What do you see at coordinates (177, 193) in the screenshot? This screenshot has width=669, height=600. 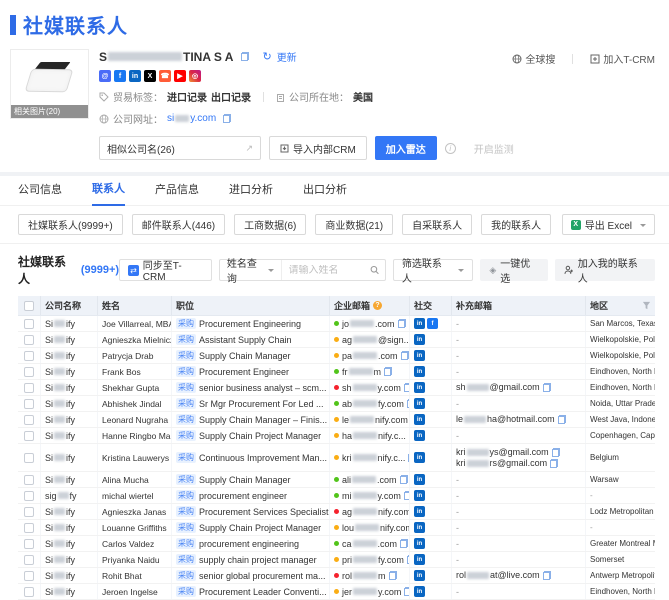 I see `tab-products: 产品信息` at bounding box center [177, 193].